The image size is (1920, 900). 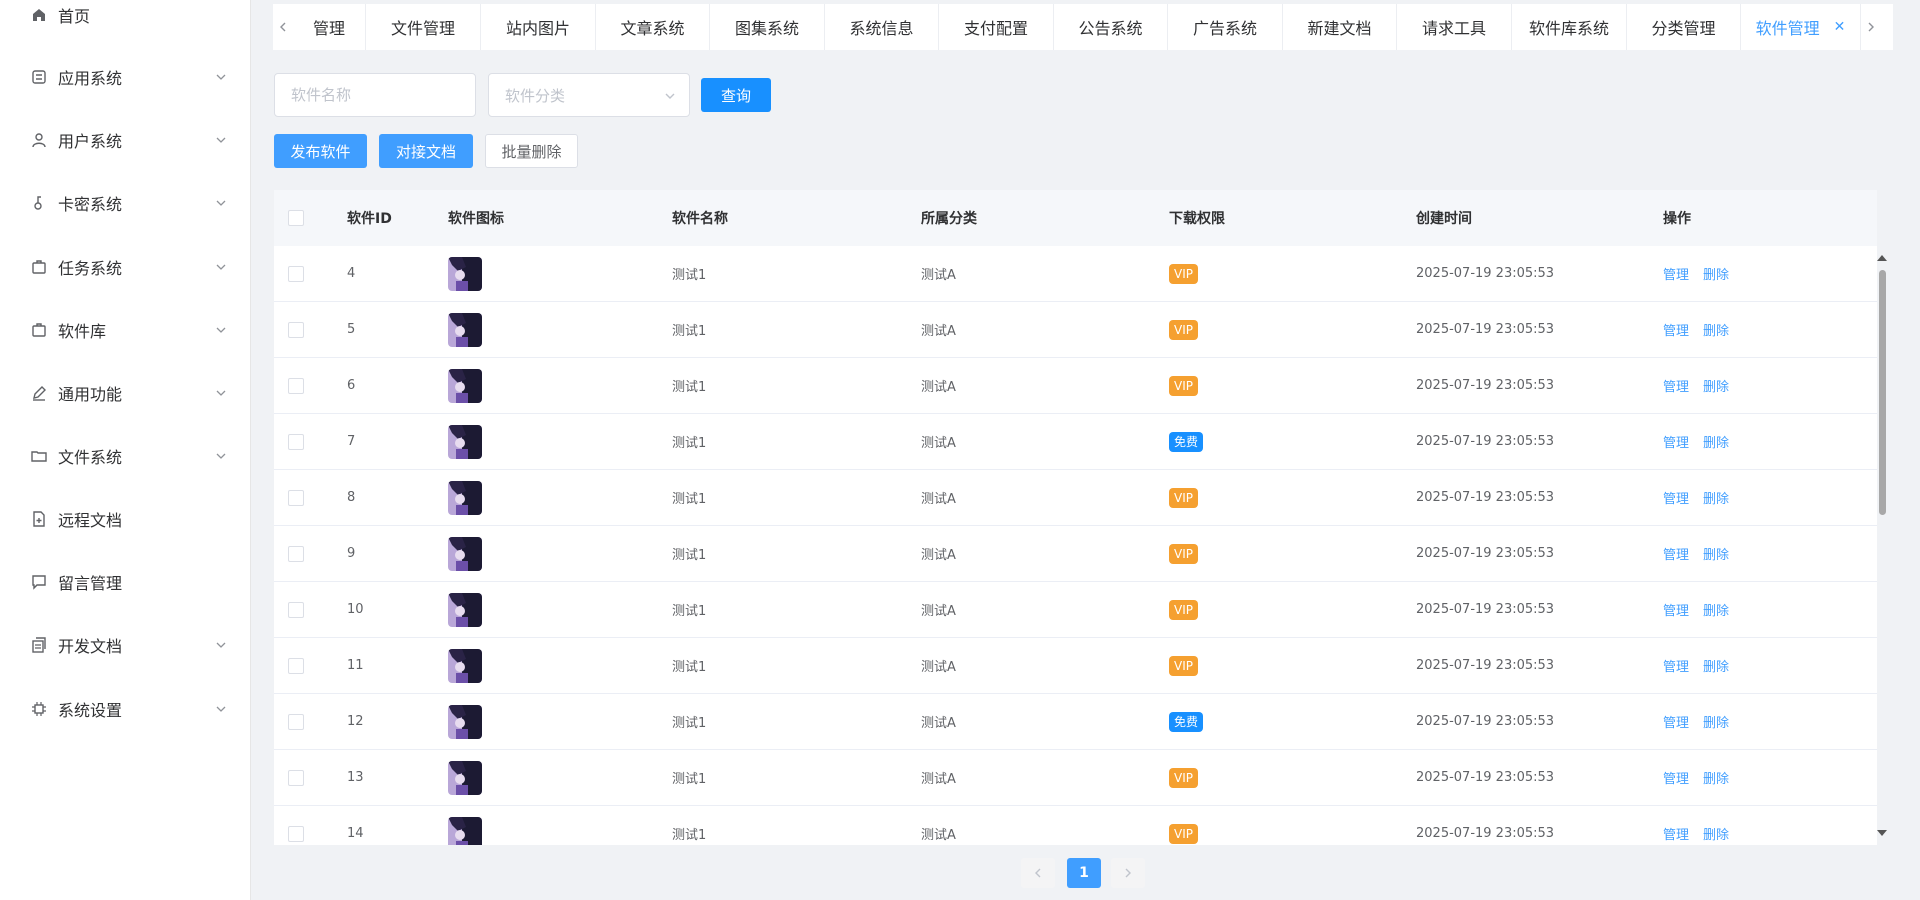 I want to click on tab-1: 文件管理, so click(x=423, y=27).